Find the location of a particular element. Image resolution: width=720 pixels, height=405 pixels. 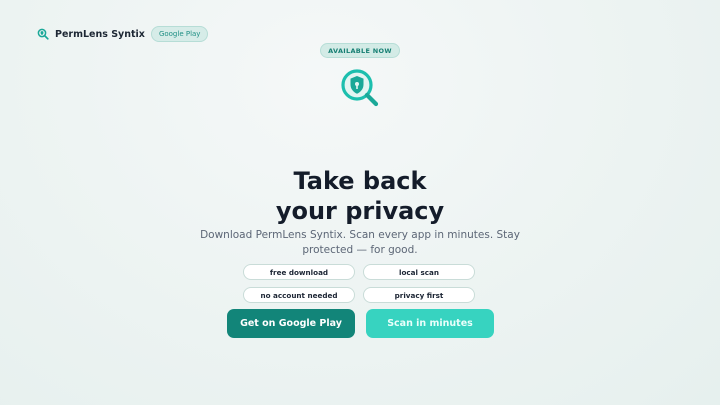

magnifier-shield-icon is located at coordinates (43, 34).